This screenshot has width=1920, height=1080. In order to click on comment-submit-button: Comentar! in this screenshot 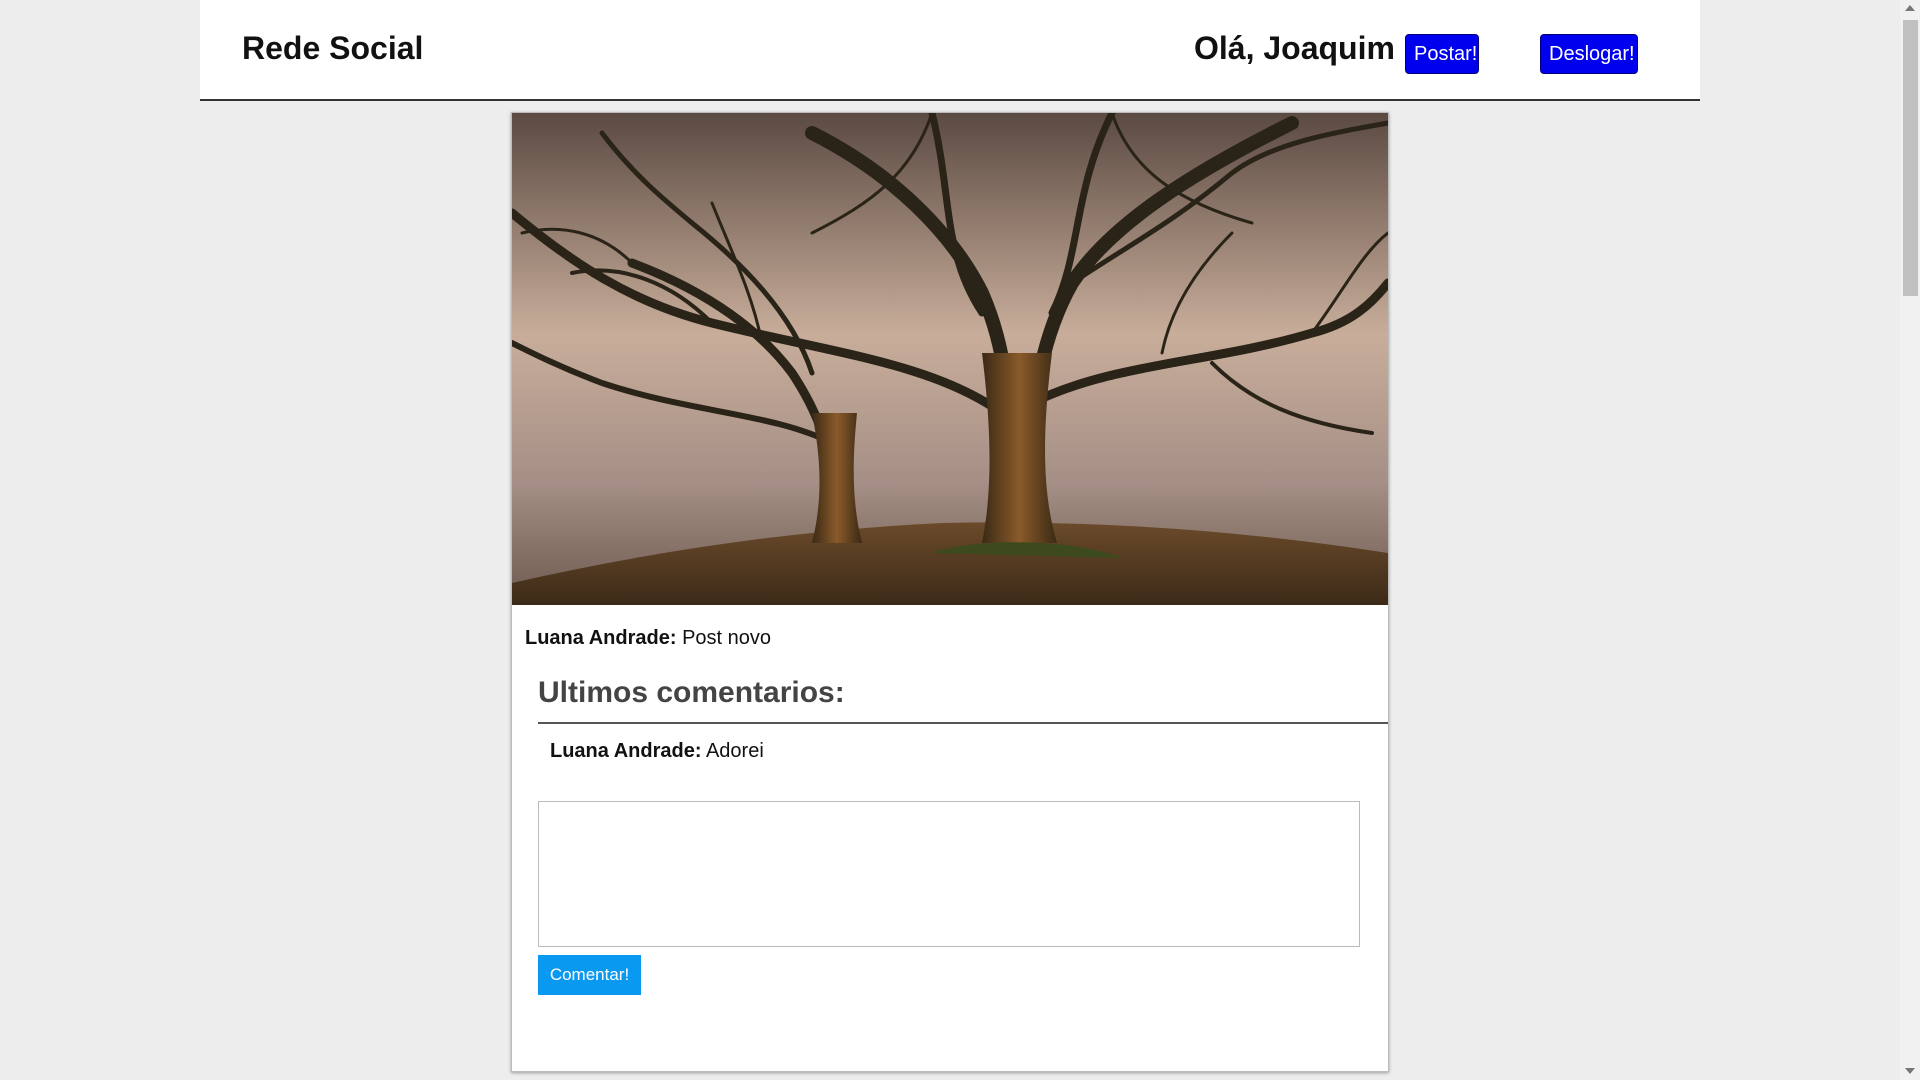, I will do `click(589, 975)`.